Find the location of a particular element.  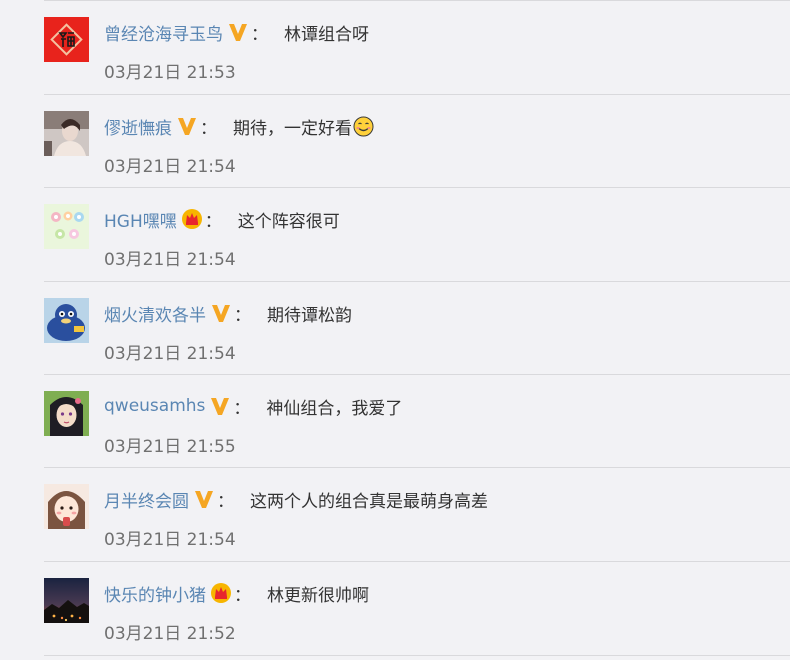

comment-text: 林更新很帅啊 is located at coordinates (318, 595).